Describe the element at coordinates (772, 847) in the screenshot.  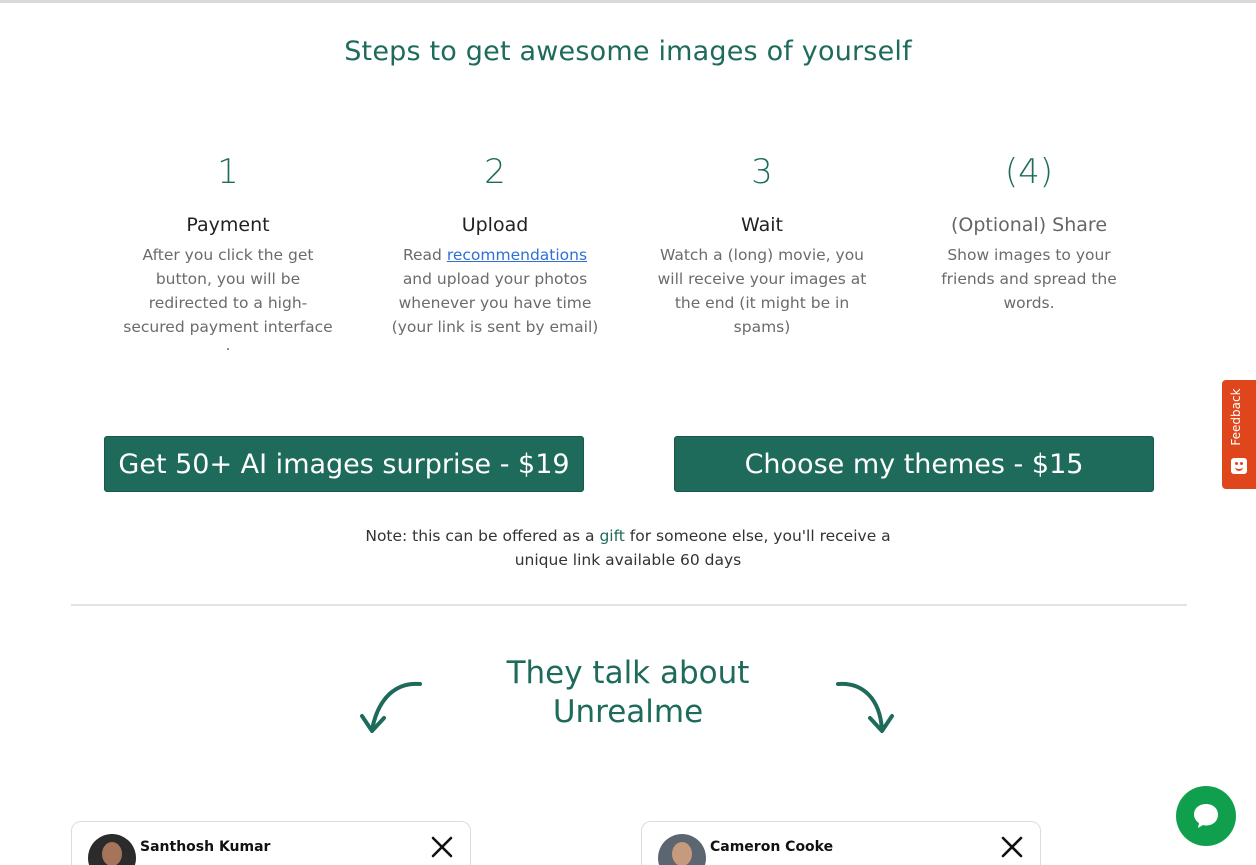
I see `tweet-author: Cameron Cooke` at that location.